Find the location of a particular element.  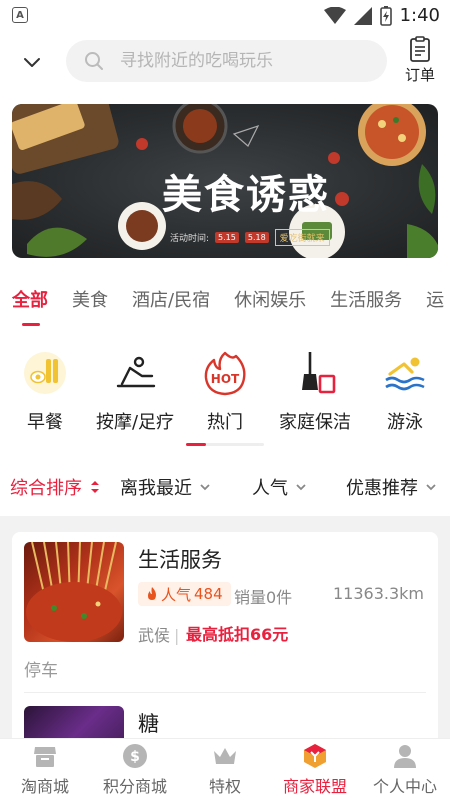

notification-icon: A is located at coordinates (20, 15).